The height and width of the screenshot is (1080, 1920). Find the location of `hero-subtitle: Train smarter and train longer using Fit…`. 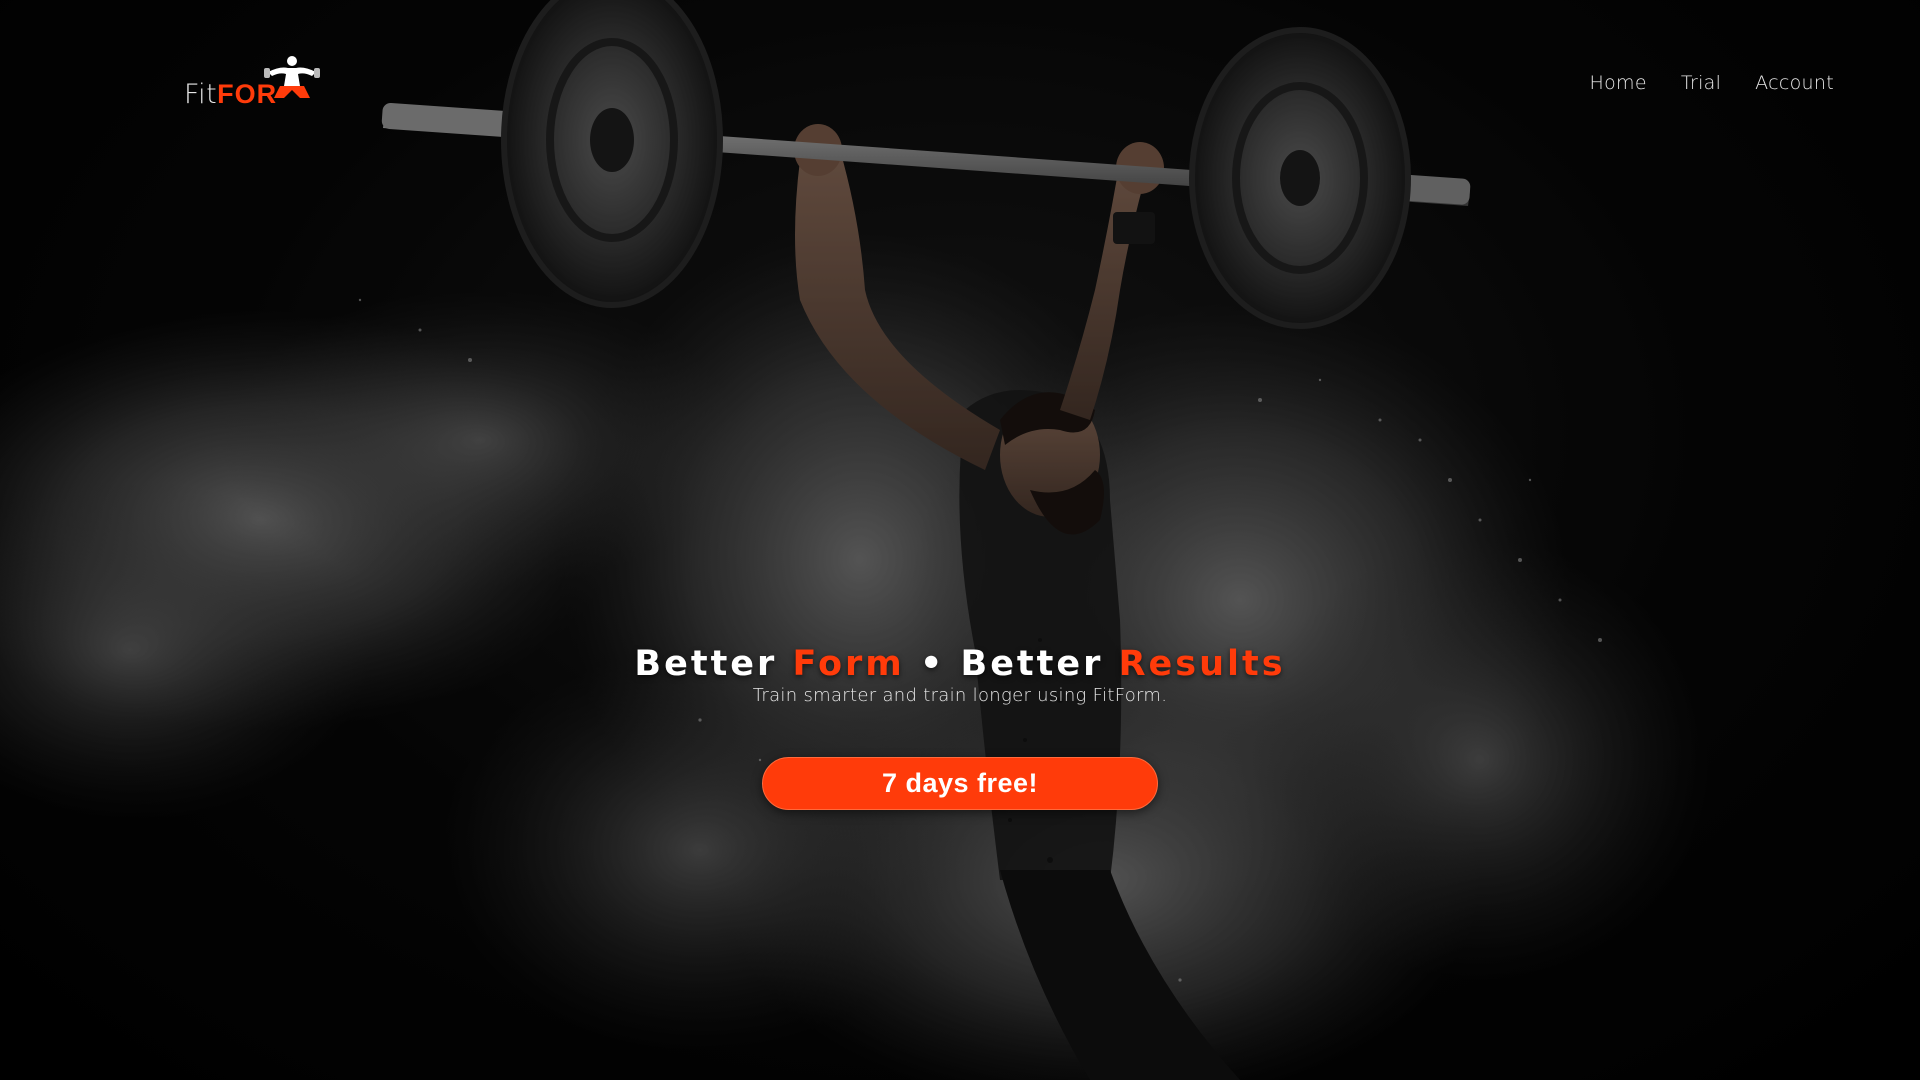

hero-subtitle: Train smarter and train longer using Fit… is located at coordinates (960, 695).